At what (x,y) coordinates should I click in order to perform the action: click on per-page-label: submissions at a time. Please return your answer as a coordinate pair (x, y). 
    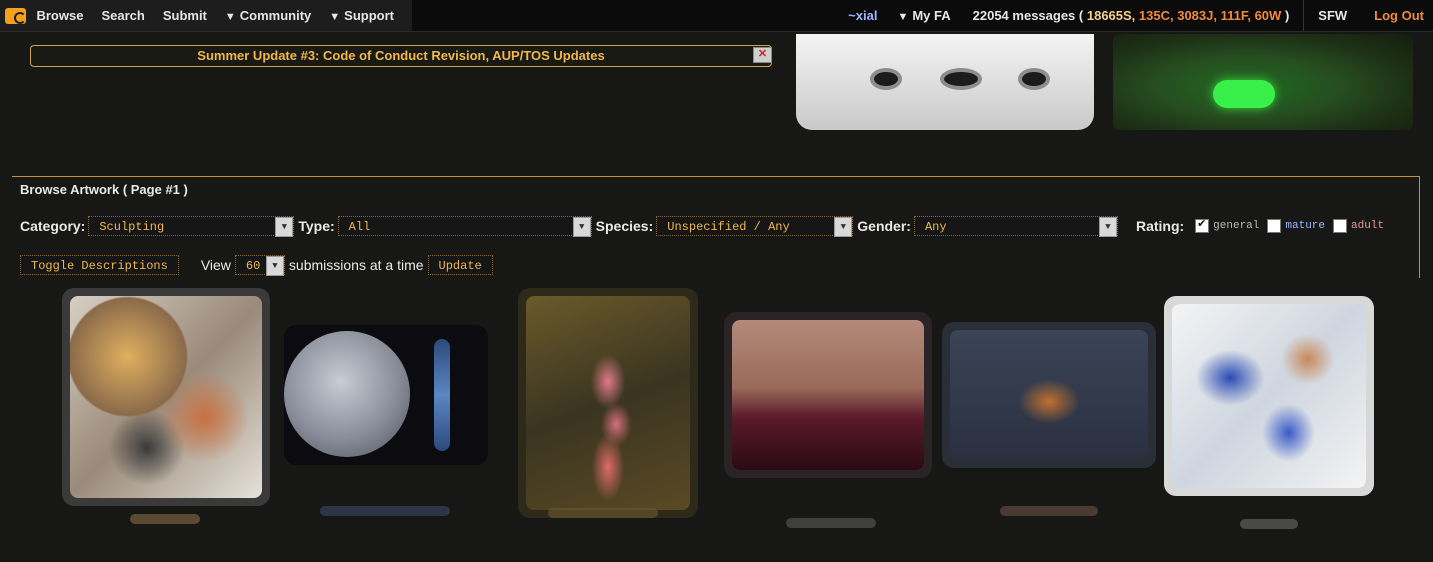
    Looking at the image, I should click on (356, 265).